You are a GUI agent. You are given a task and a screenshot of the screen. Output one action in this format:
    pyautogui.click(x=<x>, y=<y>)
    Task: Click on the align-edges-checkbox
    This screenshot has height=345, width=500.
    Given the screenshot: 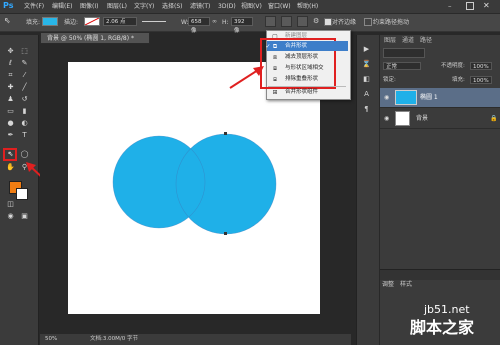 What is the action you would take?
    pyautogui.click(x=328, y=22)
    